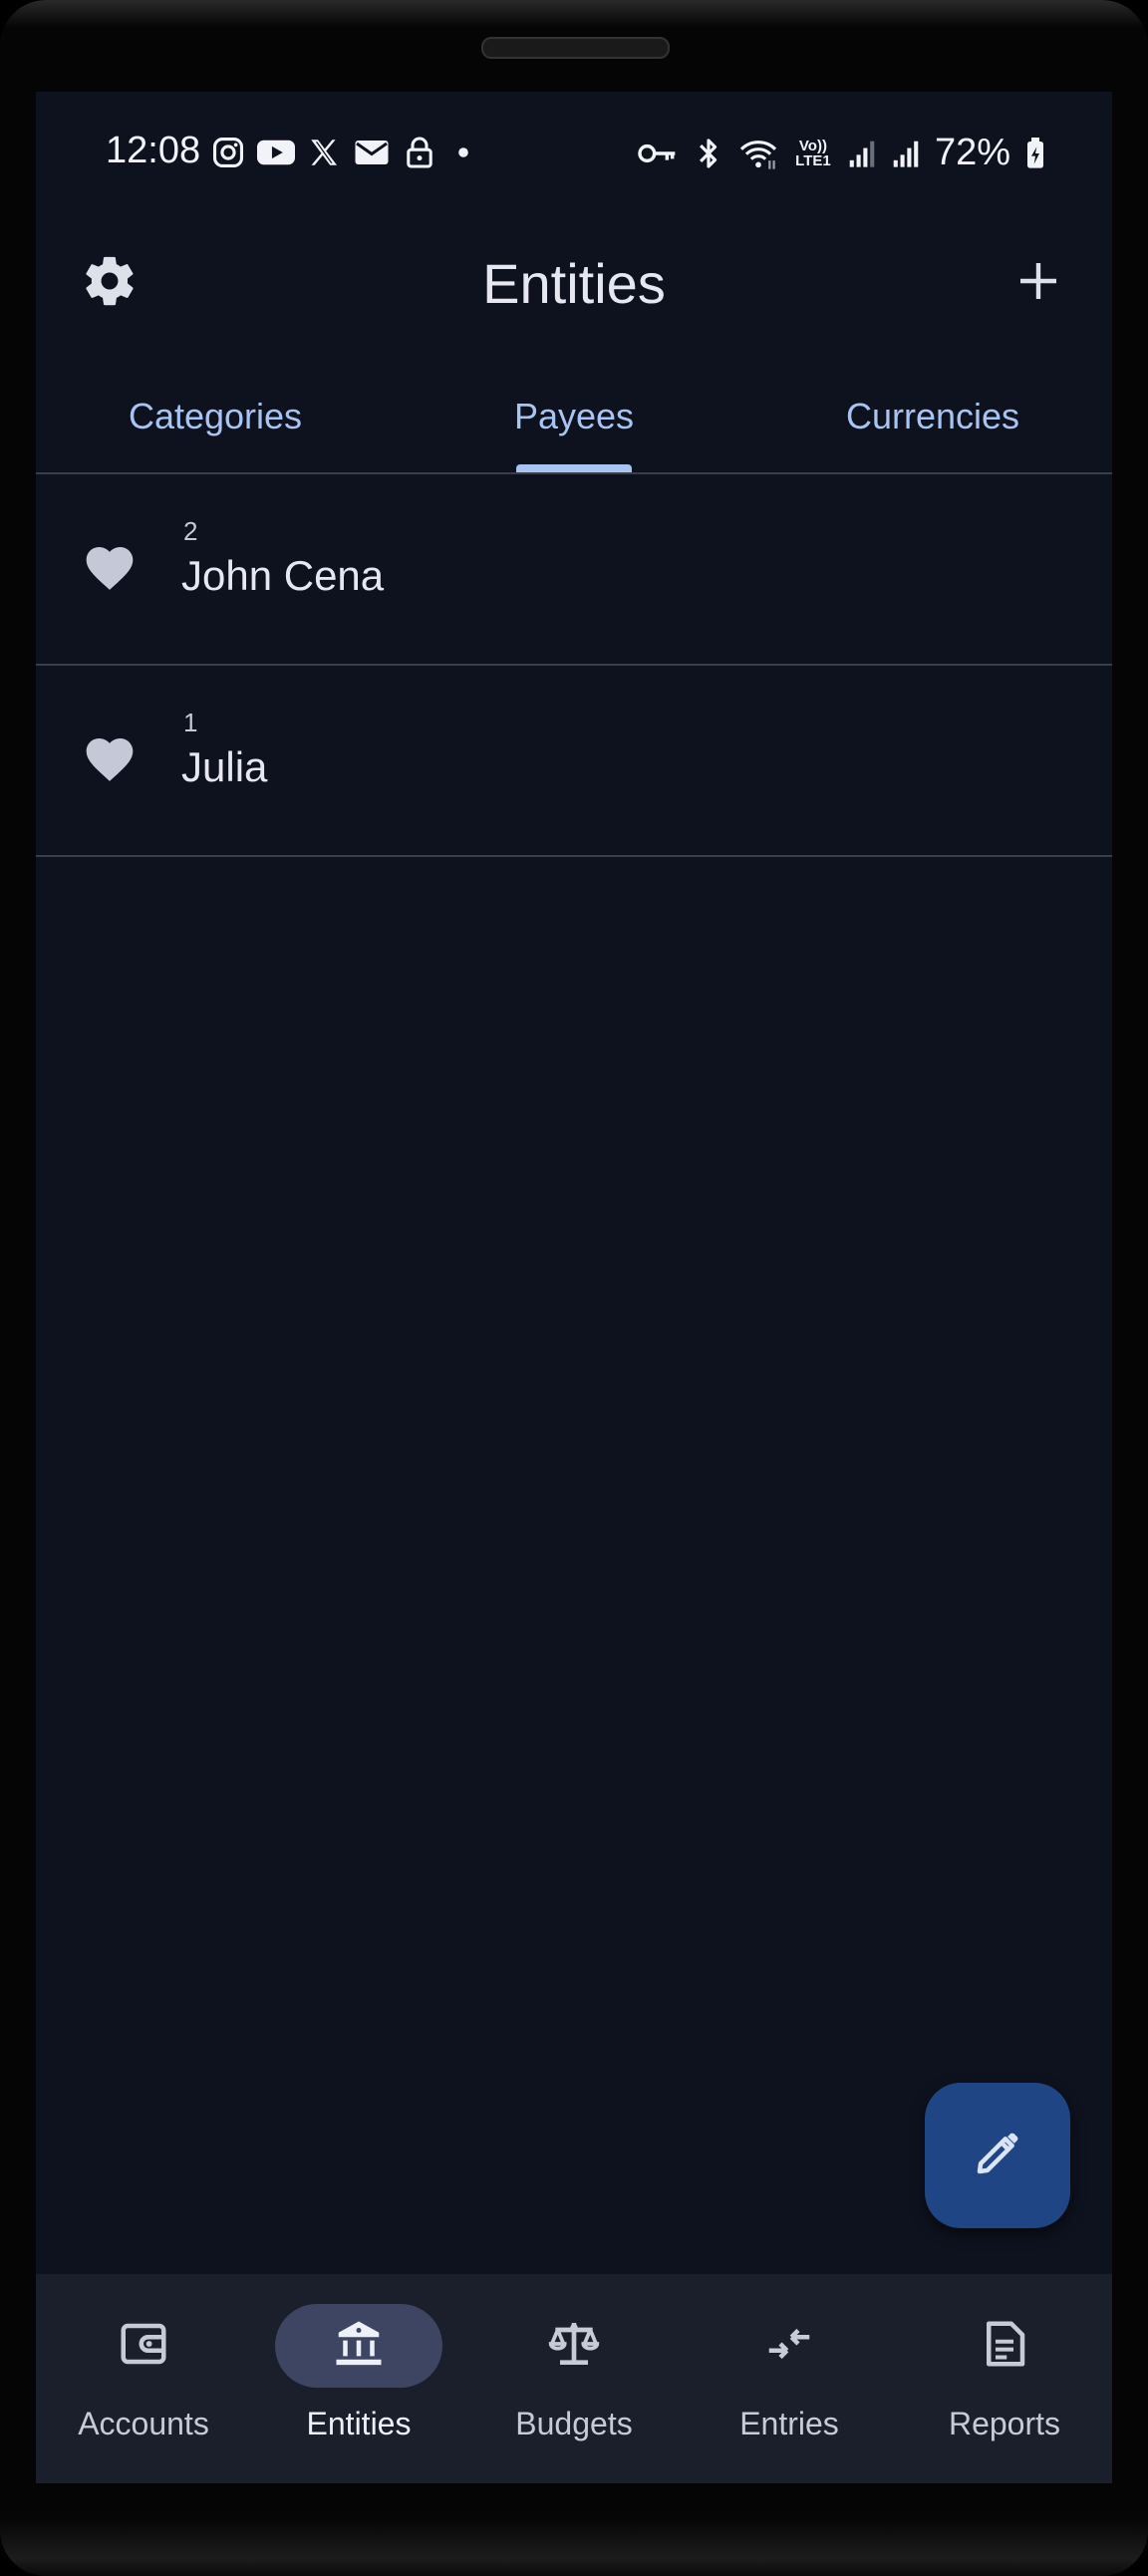 The width and height of the screenshot is (1148, 2576). What do you see at coordinates (708, 153) in the screenshot?
I see `bluetooth-icon` at bounding box center [708, 153].